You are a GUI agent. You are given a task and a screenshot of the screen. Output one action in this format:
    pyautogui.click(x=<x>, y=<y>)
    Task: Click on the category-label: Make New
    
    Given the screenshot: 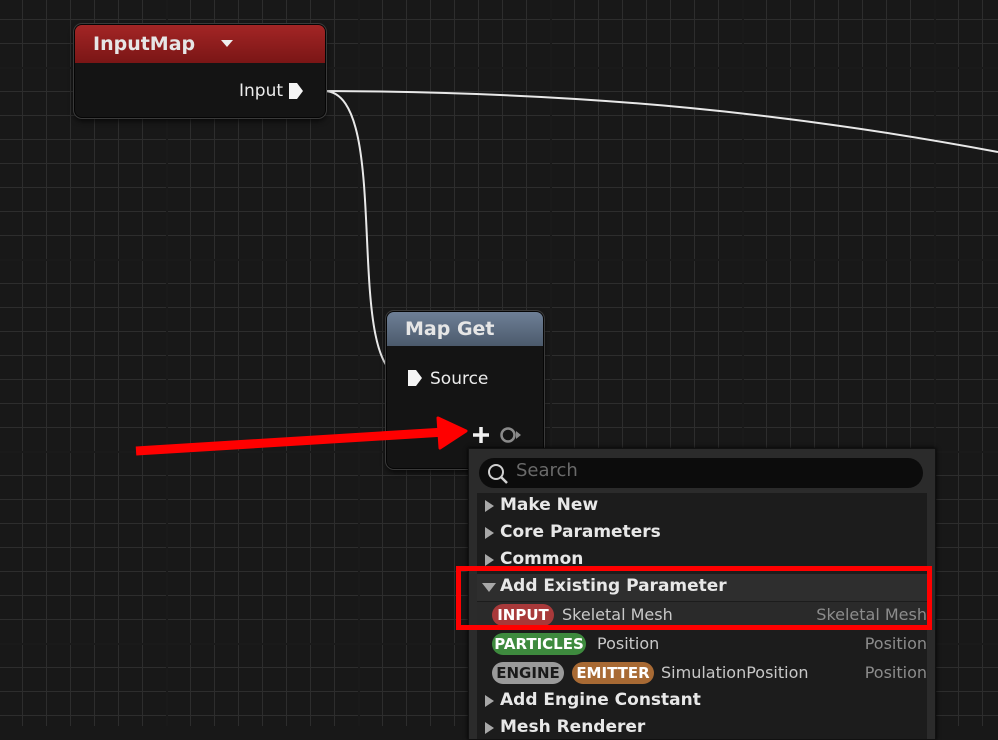 What is the action you would take?
    pyautogui.click(x=549, y=505)
    